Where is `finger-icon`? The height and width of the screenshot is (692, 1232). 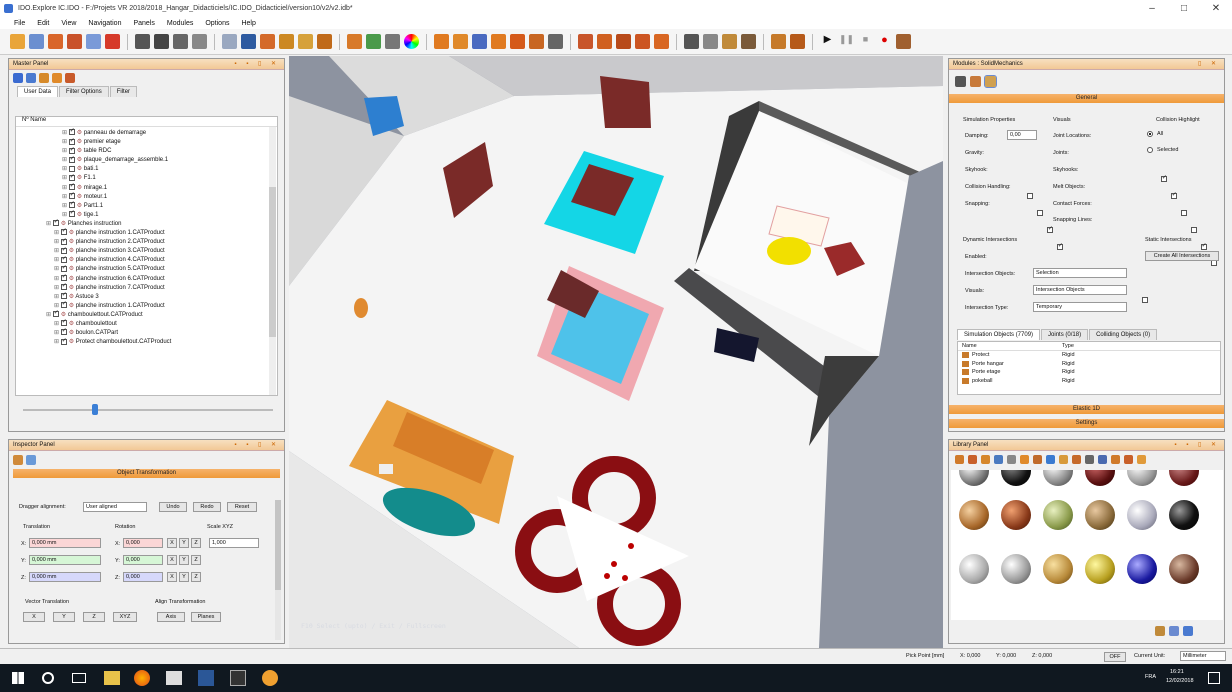 finger-icon is located at coordinates (498, 41).